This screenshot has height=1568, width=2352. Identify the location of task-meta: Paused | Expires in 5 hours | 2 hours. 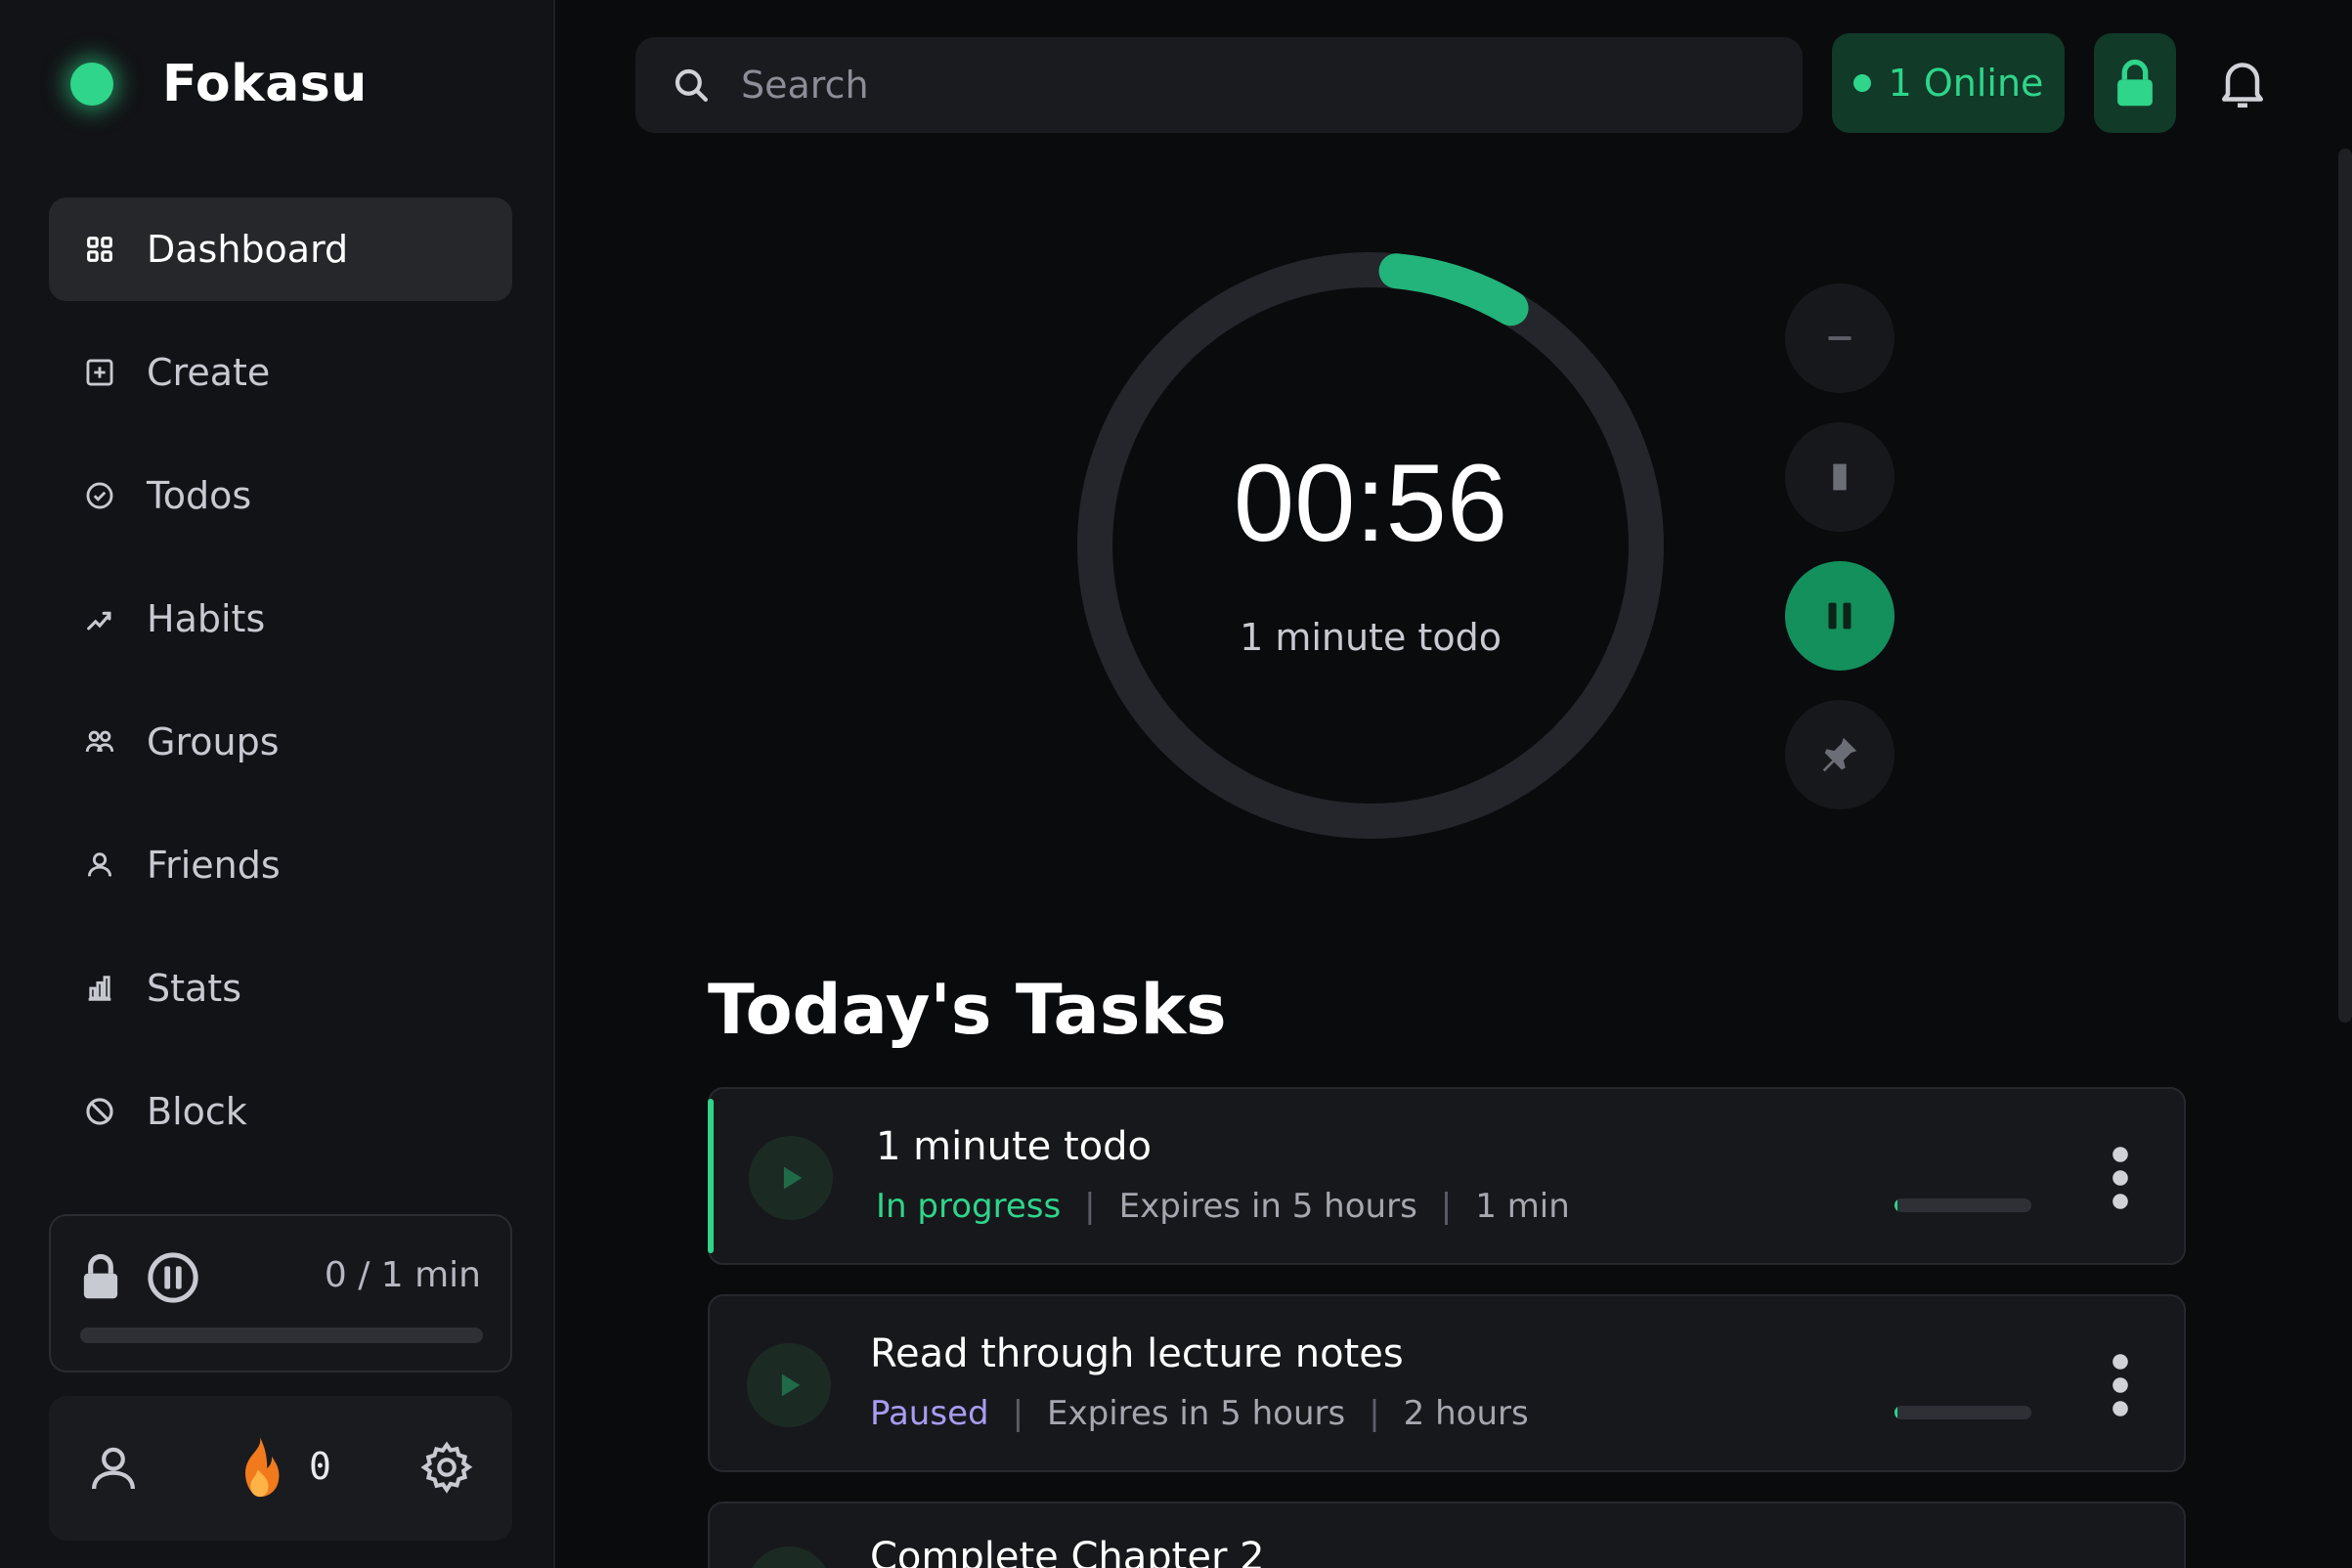
(1200, 1413).